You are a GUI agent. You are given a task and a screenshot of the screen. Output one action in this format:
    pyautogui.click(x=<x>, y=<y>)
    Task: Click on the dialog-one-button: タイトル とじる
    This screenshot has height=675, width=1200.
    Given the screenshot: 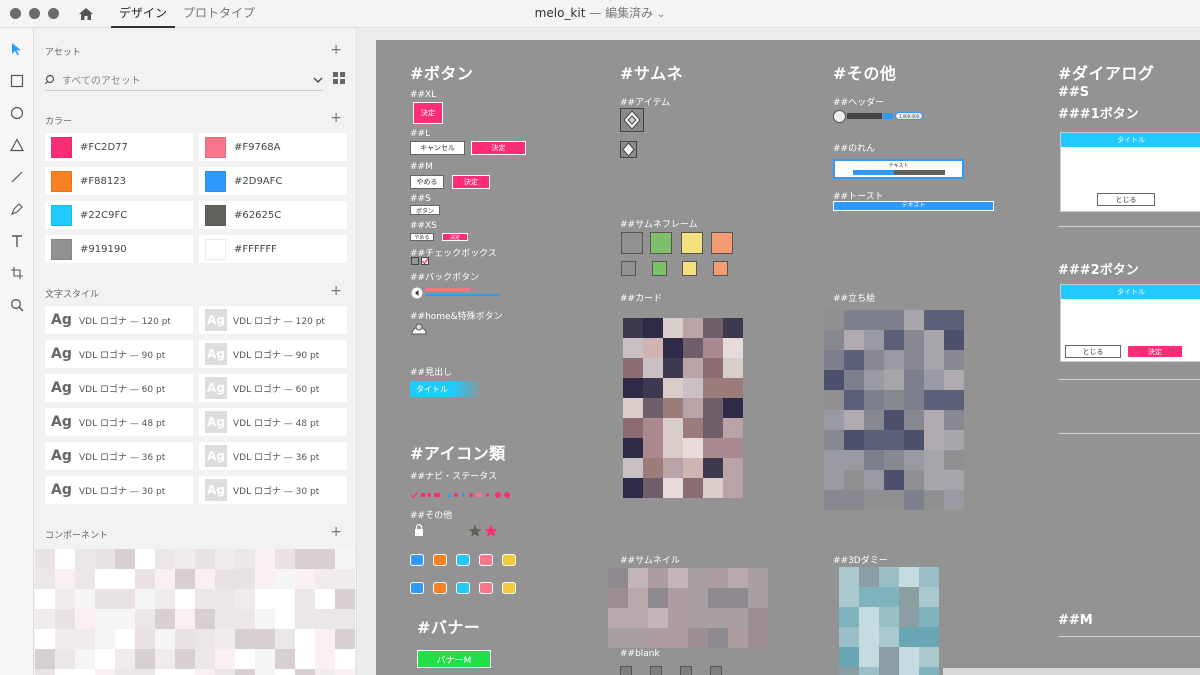 What is the action you would take?
    pyautogui.click(x=1130, y=172)
    